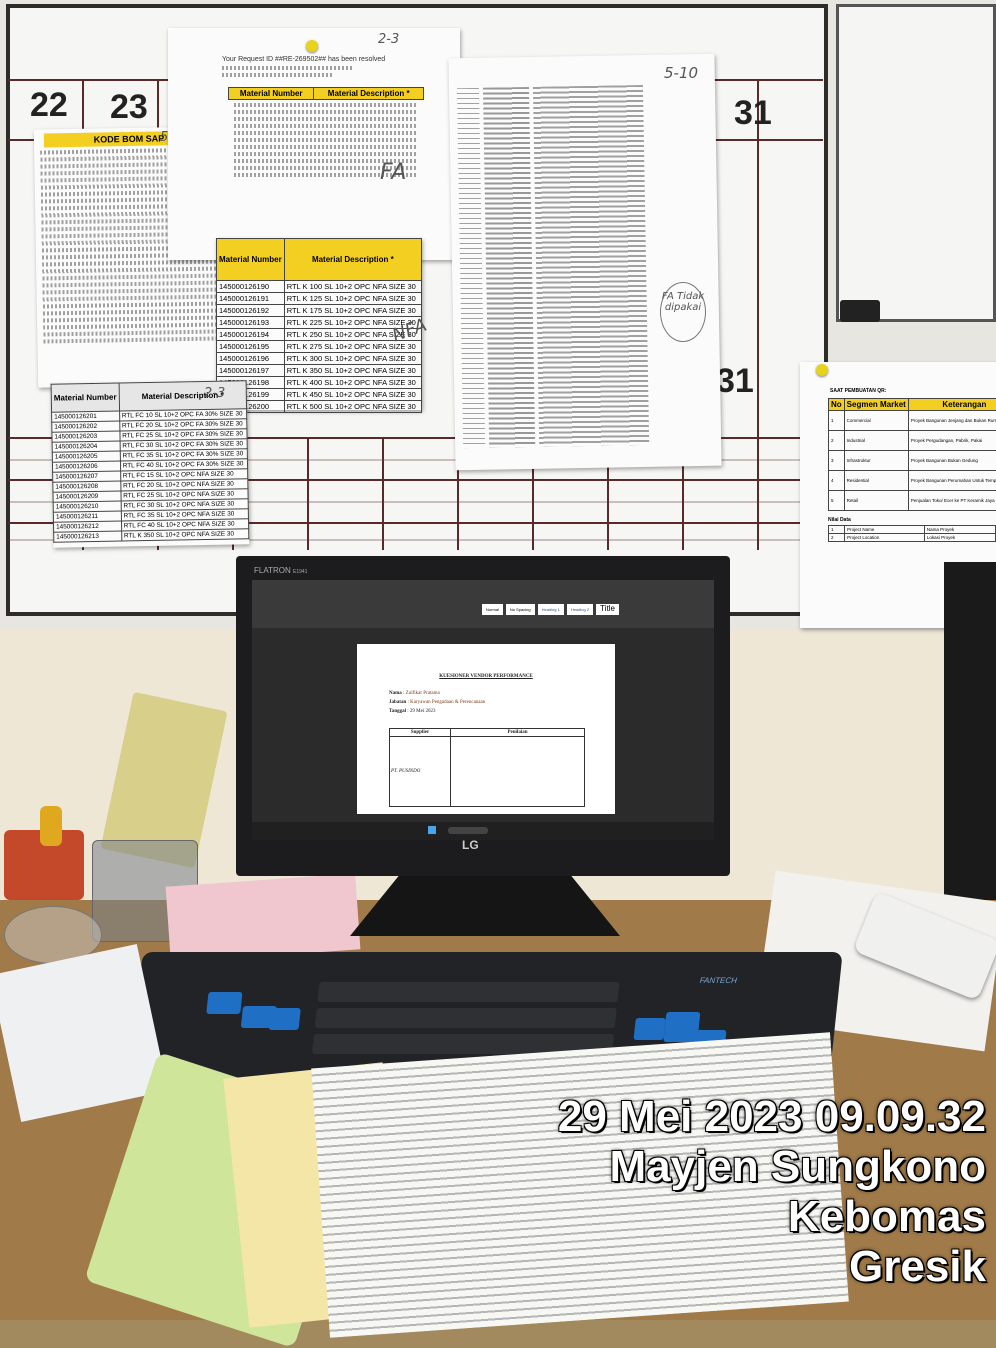 This screenshot has width=996, height=1348. I want to click on table-row: 2Project LocationLokasi Proyek, so click(912, 538).